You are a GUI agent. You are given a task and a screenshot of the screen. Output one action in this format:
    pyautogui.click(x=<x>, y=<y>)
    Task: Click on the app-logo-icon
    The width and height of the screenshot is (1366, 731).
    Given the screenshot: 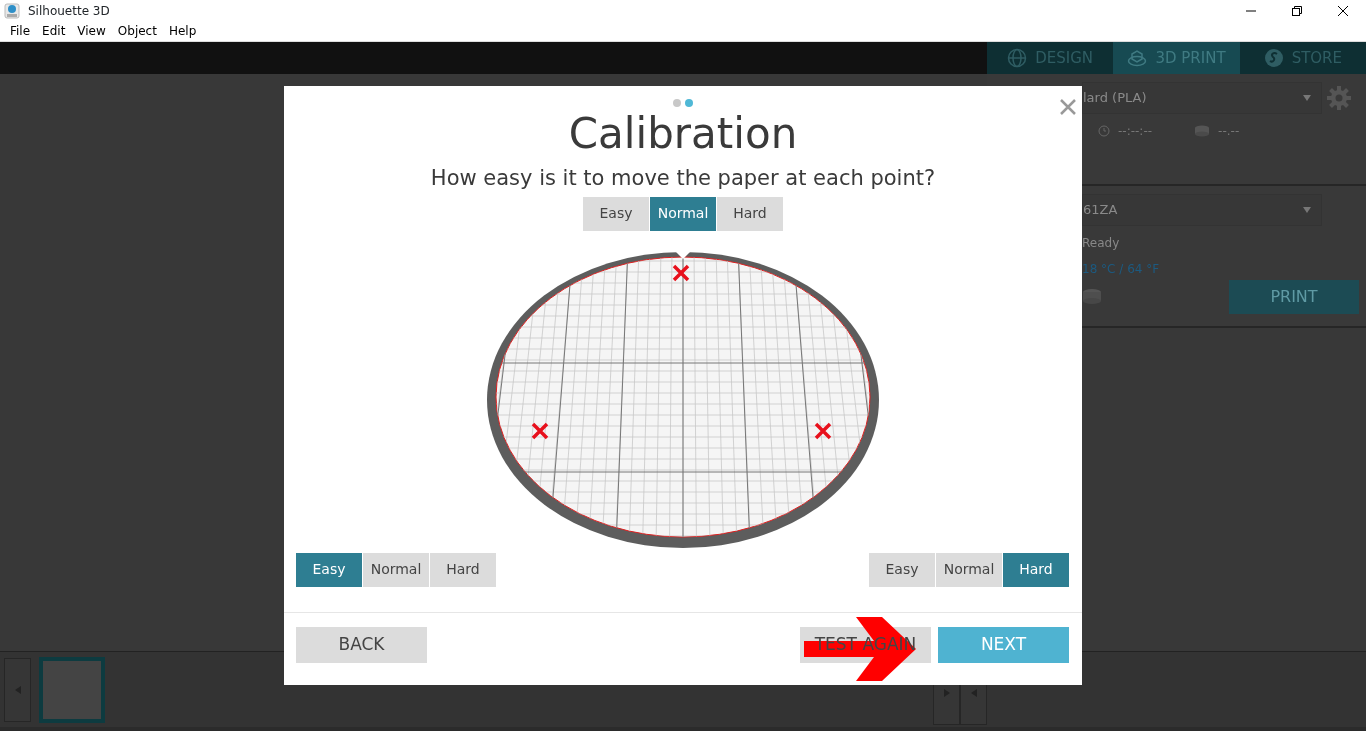 What is the action you would take?
    pyautogui.click(x=12, y=11)
    